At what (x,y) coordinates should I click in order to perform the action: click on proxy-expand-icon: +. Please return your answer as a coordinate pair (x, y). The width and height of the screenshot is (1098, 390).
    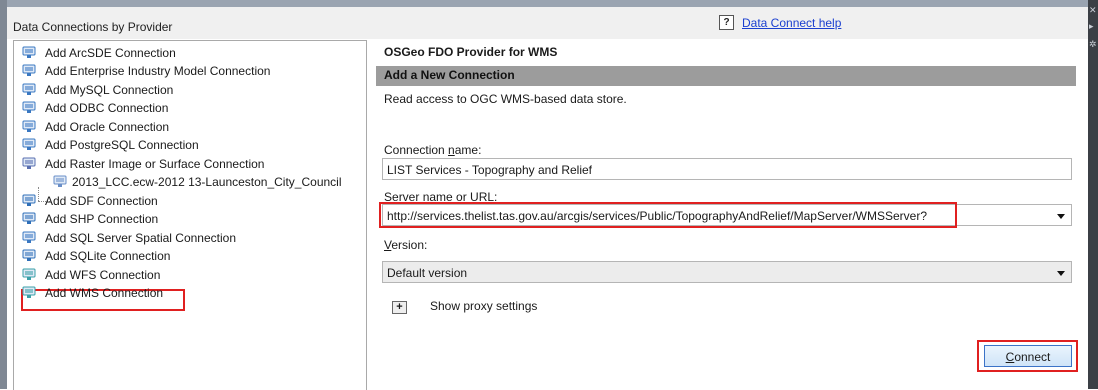
    Looking at the image, I should click on (399, 307).